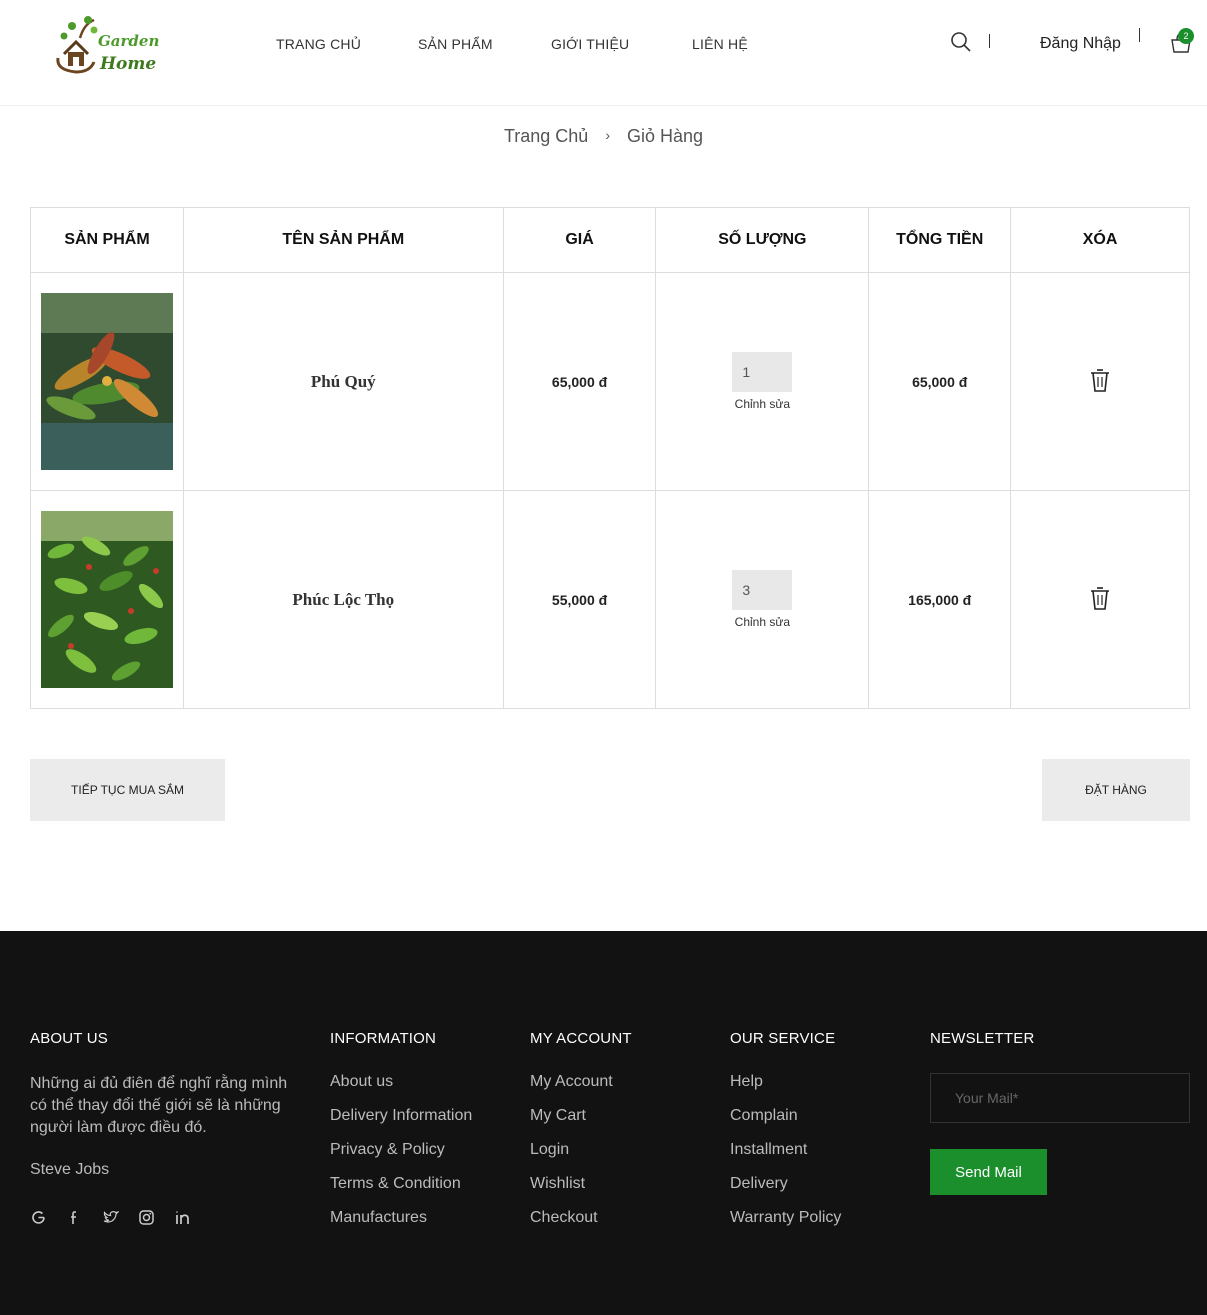 This screenshot has width=1207, height=1315. I want to click on footer-link: Privacy & Policy, so click(401, 1158).